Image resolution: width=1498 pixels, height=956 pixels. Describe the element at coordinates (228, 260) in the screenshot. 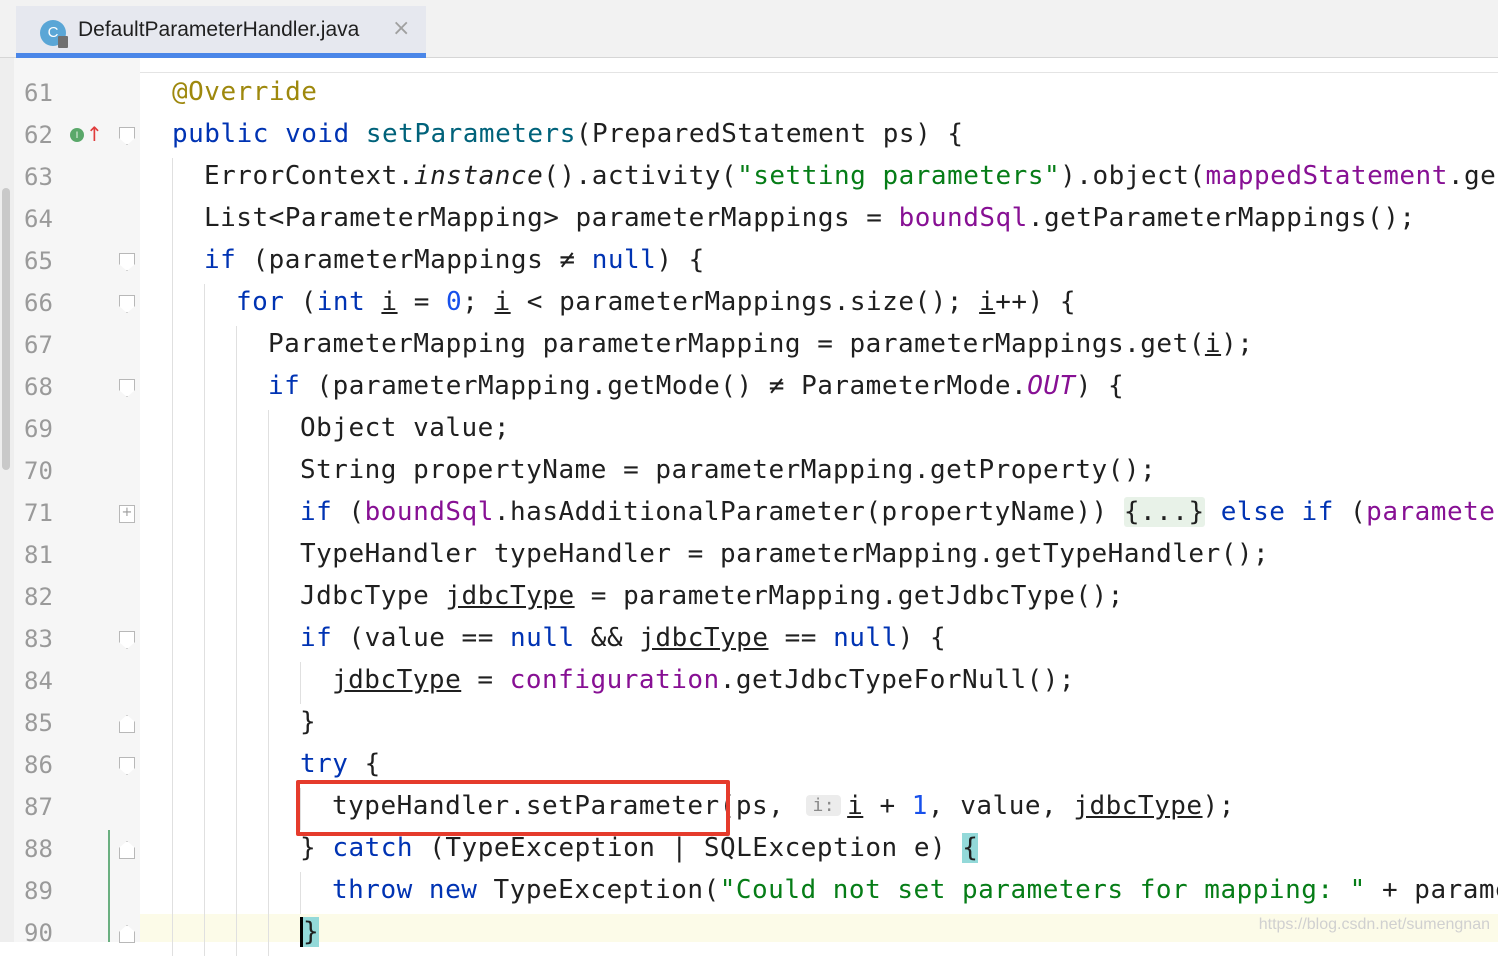

I see `keyword-token: if` at that location.